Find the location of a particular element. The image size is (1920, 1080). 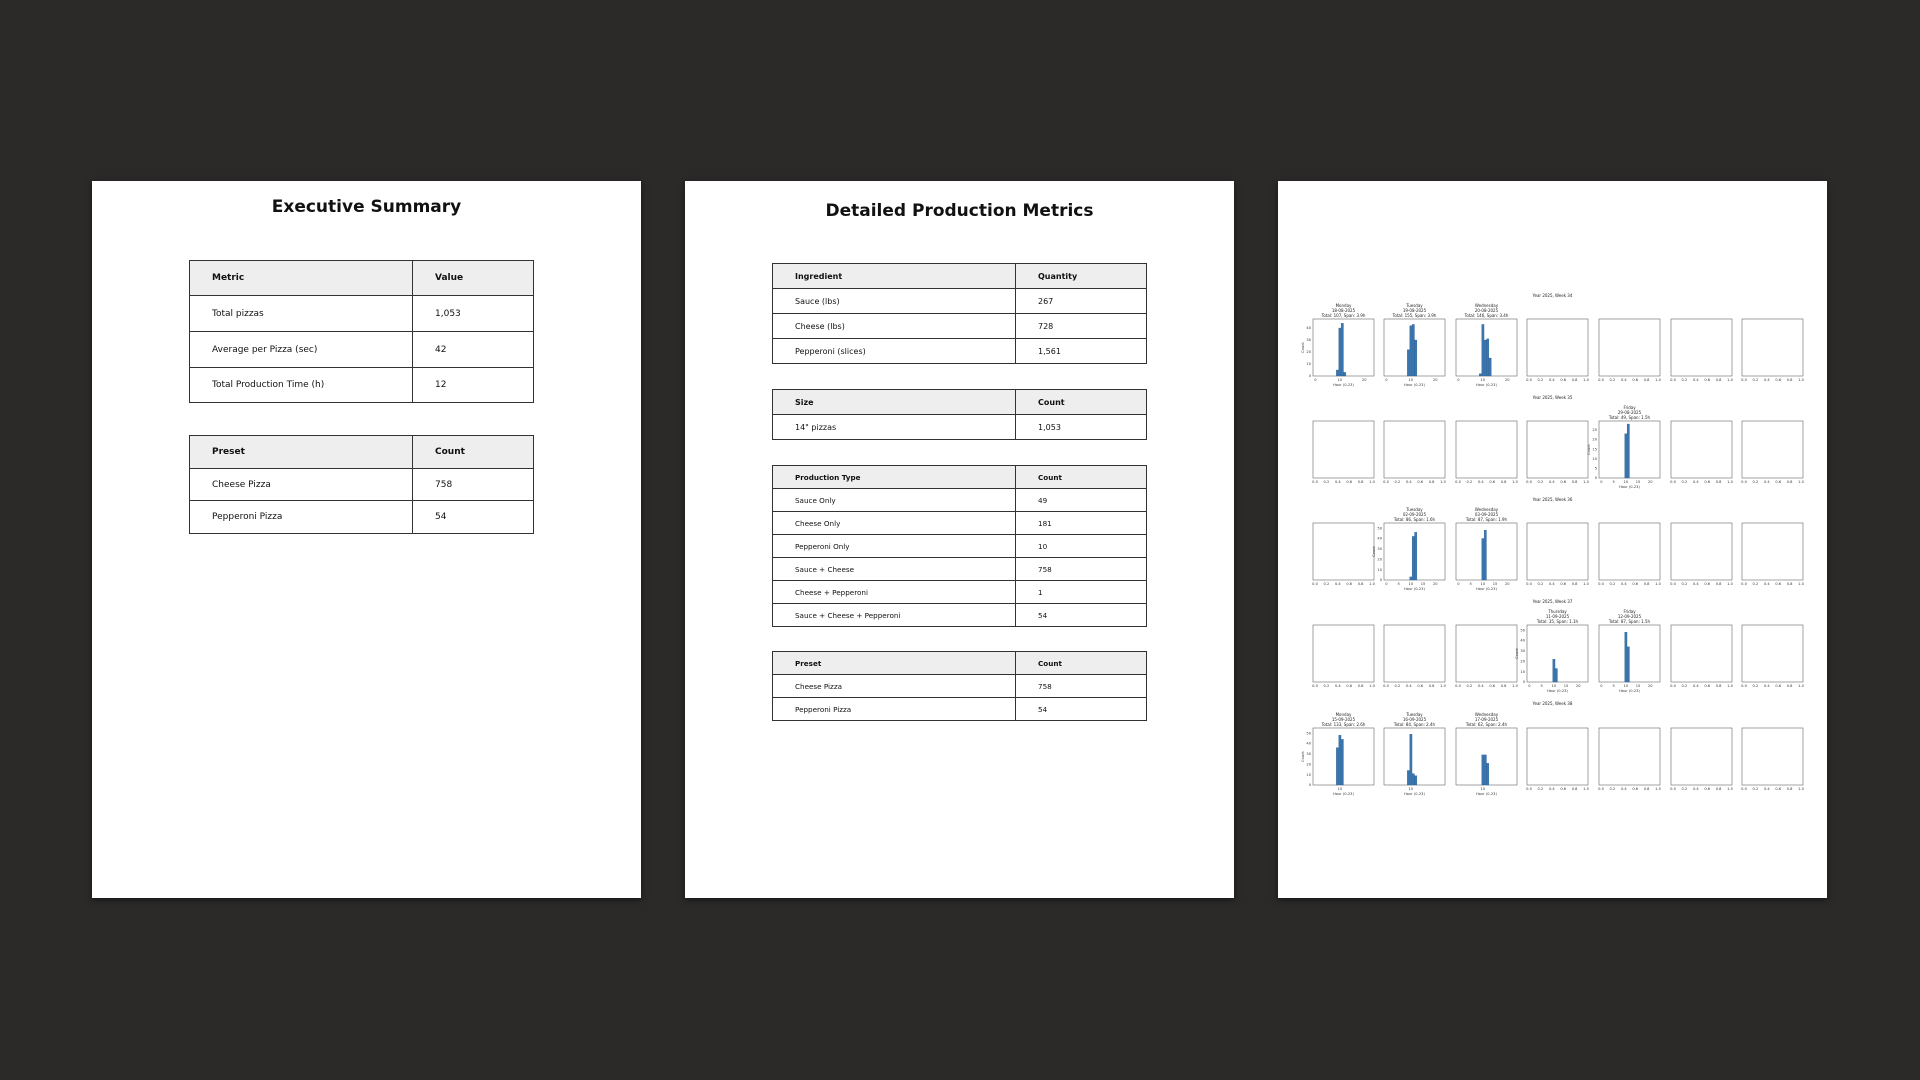

day-histogram: 0 10 20 Hour (0-23) is located at coordinates (1414, 352).